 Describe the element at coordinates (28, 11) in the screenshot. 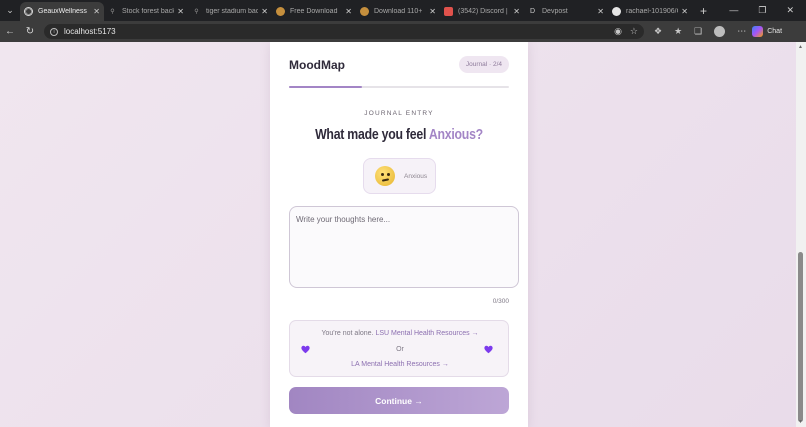

I see `globe-icon: ◯` at that location.